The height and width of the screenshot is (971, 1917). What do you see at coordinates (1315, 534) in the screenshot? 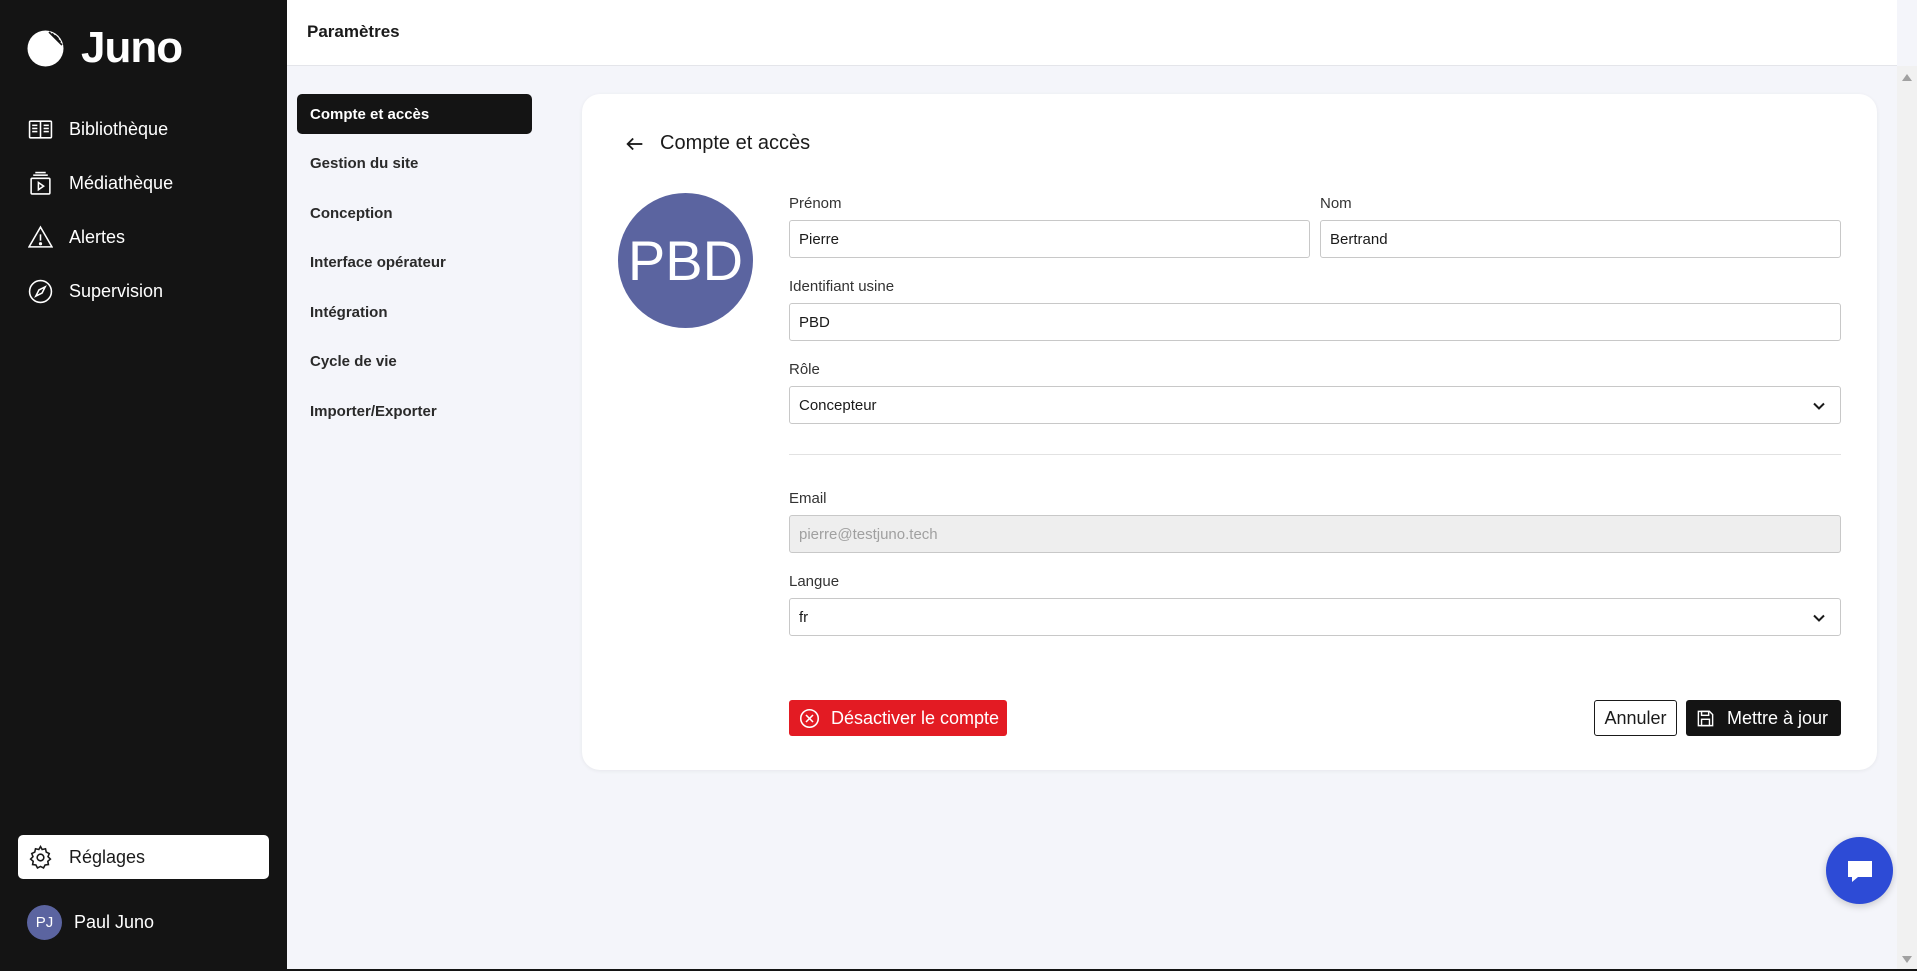
I see `email-field: pierre@testjuno.tech` at bounding box center [1315, 534].